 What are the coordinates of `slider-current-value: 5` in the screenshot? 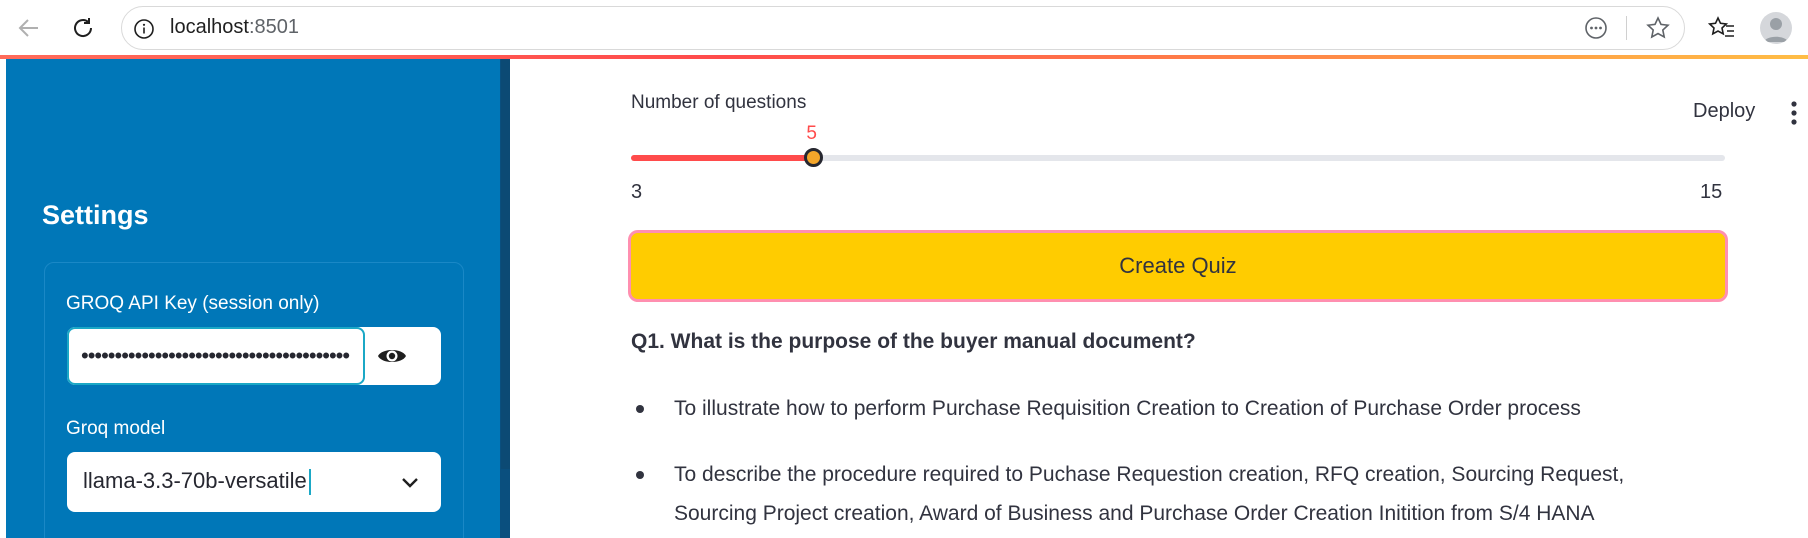 It's located at (811, 133).